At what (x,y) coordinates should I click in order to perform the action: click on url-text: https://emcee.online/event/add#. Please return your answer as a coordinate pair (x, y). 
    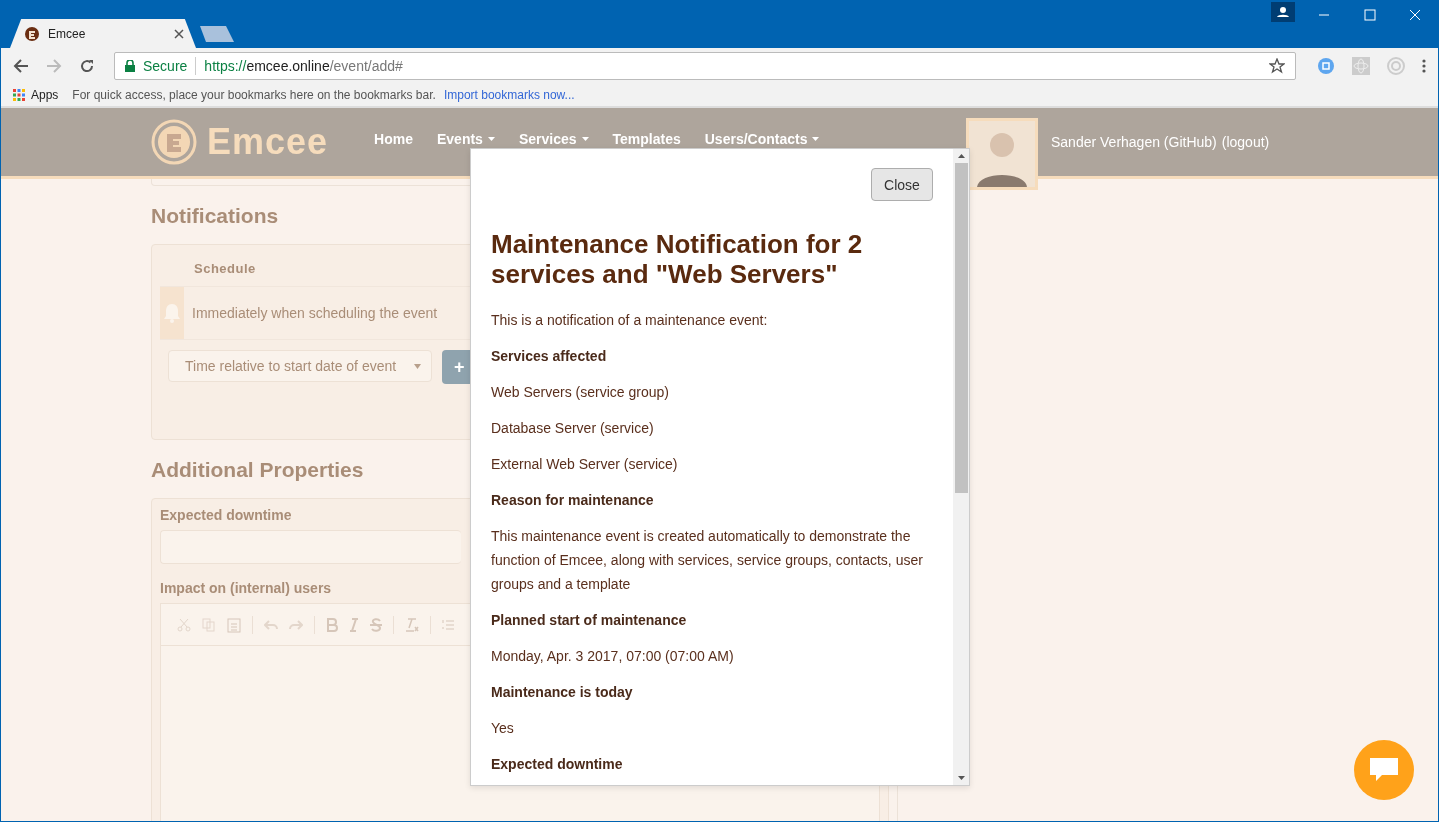
    Looking at the image, I should click on (303, 66).